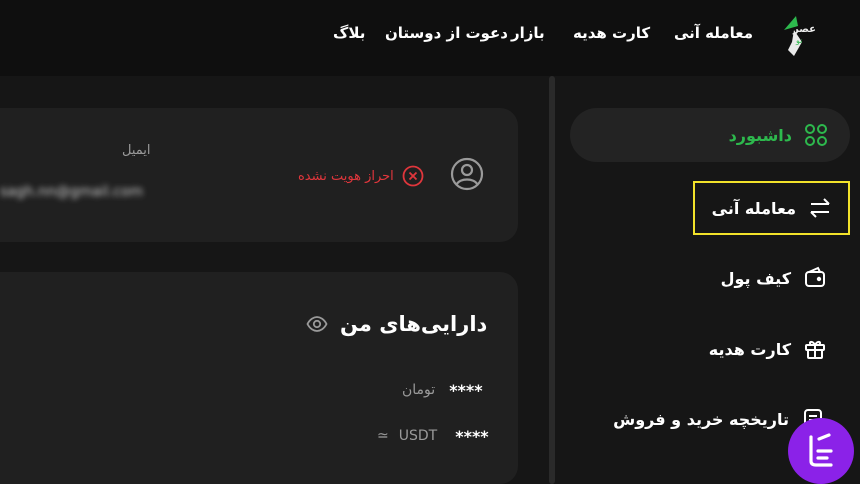 The image size is (860, 484). Describe the element at coordinates (413, 176) in the screenshot. I see `close-circle-icon` at that location.